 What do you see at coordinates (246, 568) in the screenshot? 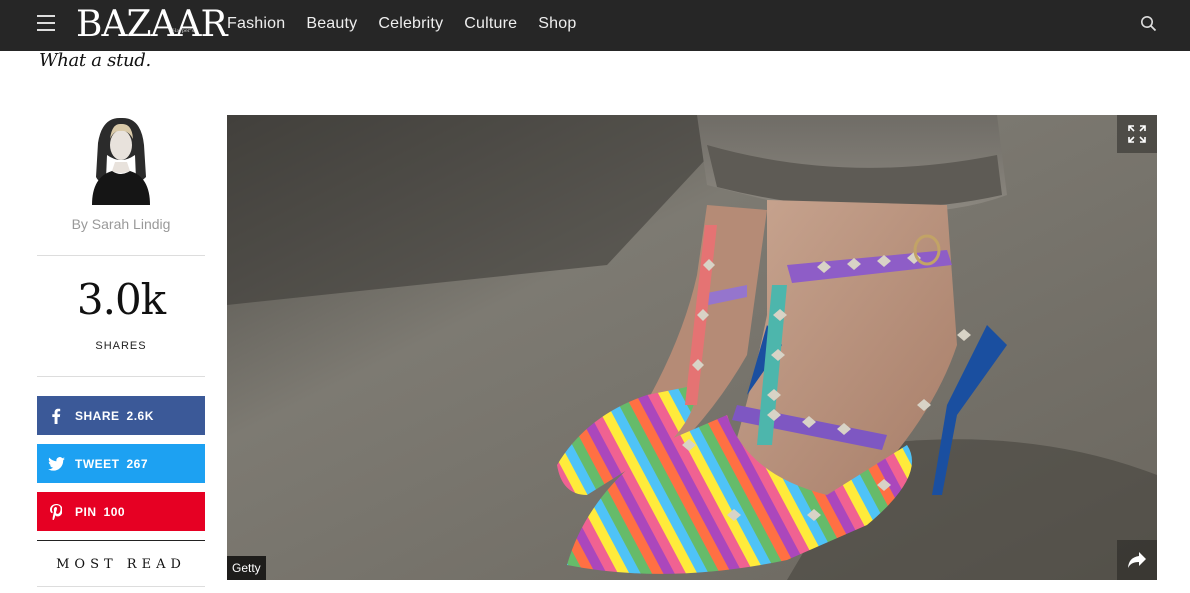
I see `photo-credit: Getty` at bounding box center [246, 568].